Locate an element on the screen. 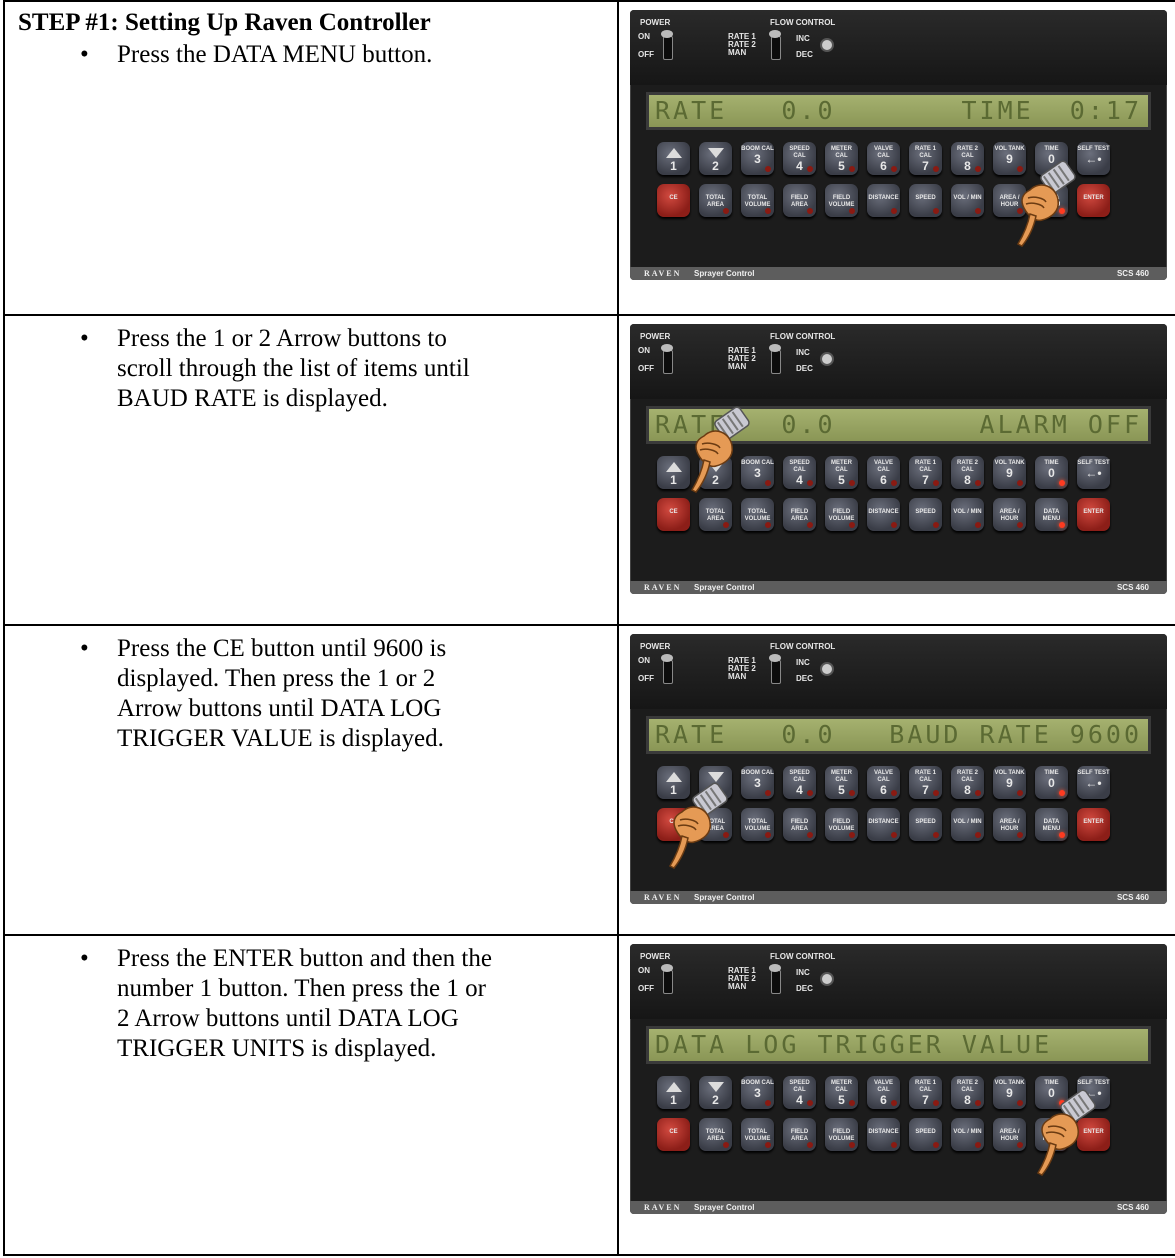 This screenshot has width=1175, height=1258. product-rest: Control is located at coordinates (740, 273).